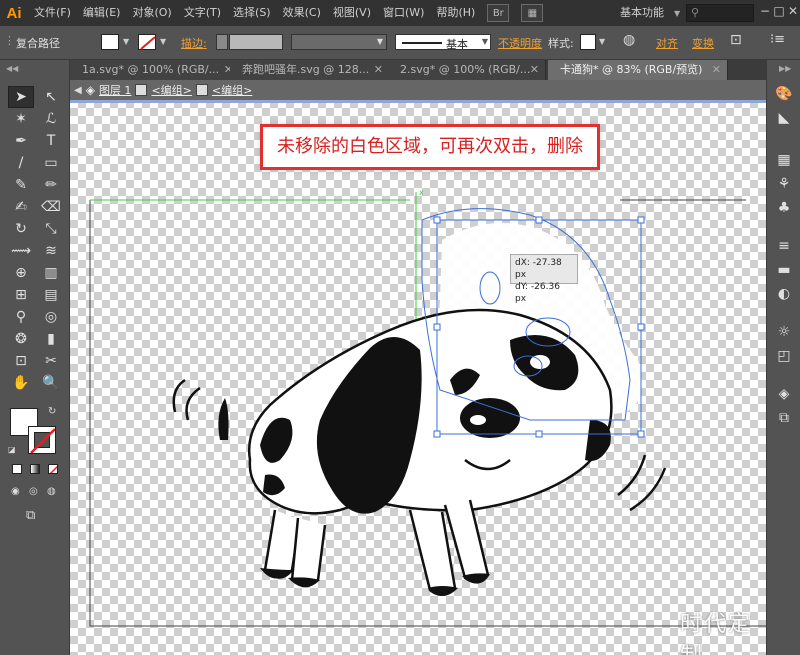  What do you see at coordinates (51, 383) in the screenshot?
I see `zoom-icon: 🔍` at bounding box center [51, 383].